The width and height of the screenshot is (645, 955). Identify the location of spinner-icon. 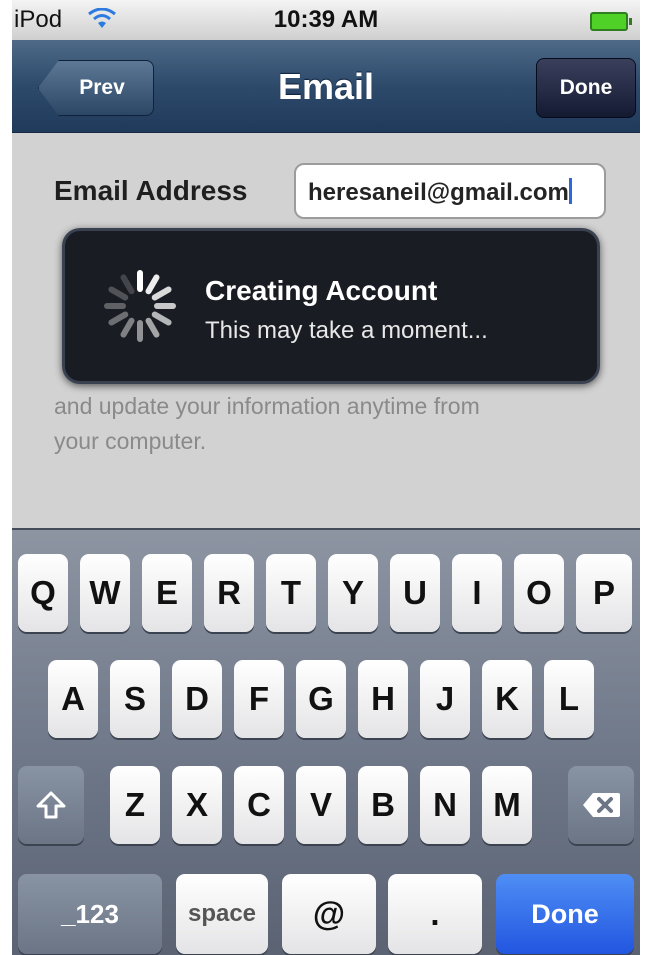
(140, 306).